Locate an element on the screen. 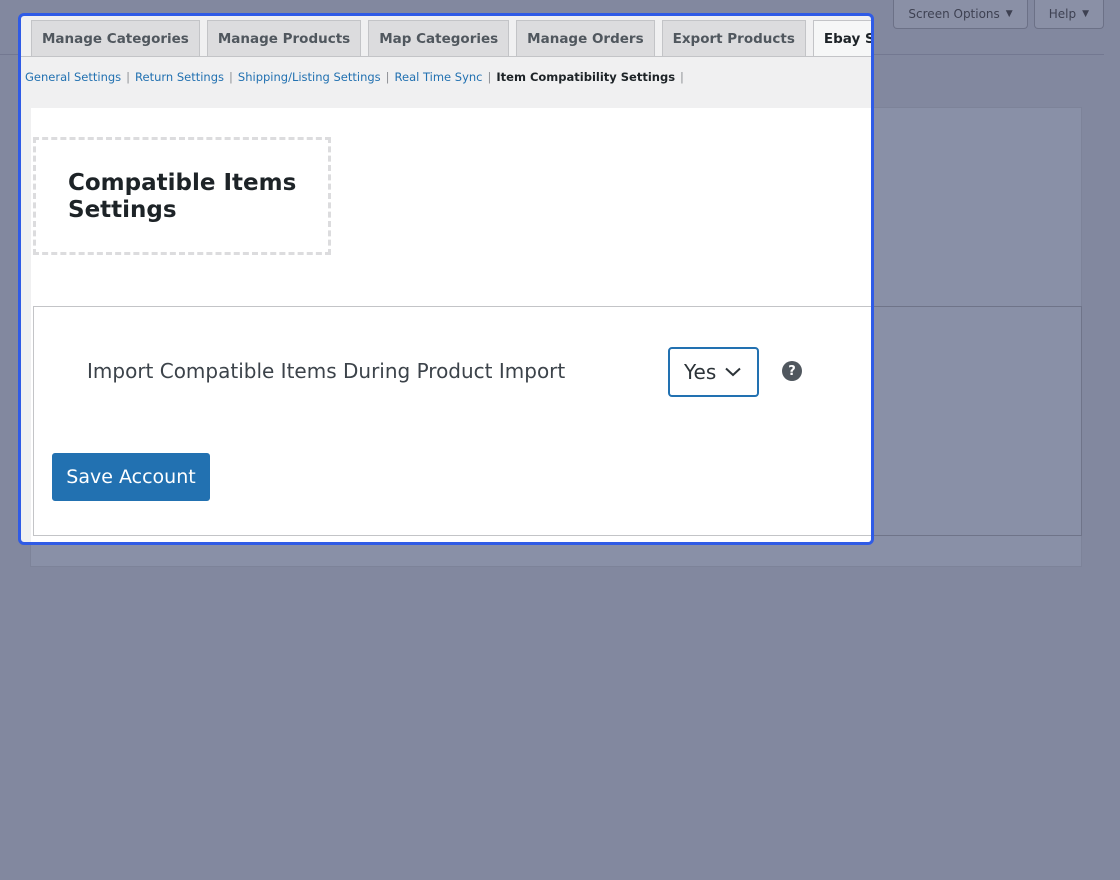 The image size is (1120, 880). subnav-real-time-sync: Real Time Sync is located at coordinates (439, 77).